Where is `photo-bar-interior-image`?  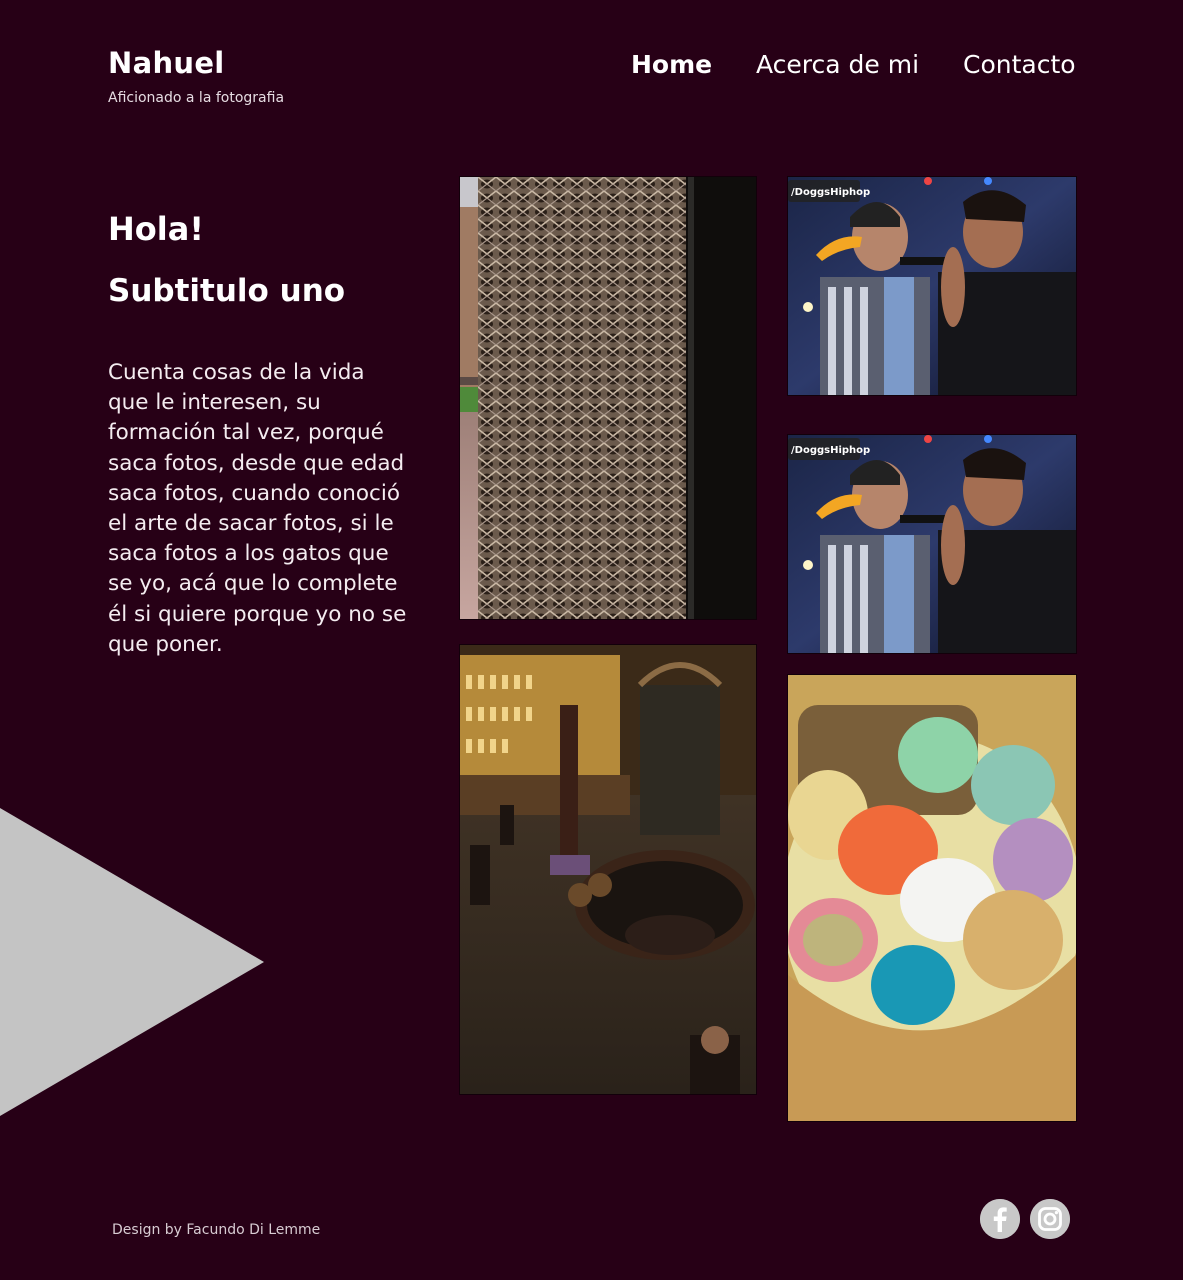
photo-bar-interior-image is located at coordinates (608, 869).